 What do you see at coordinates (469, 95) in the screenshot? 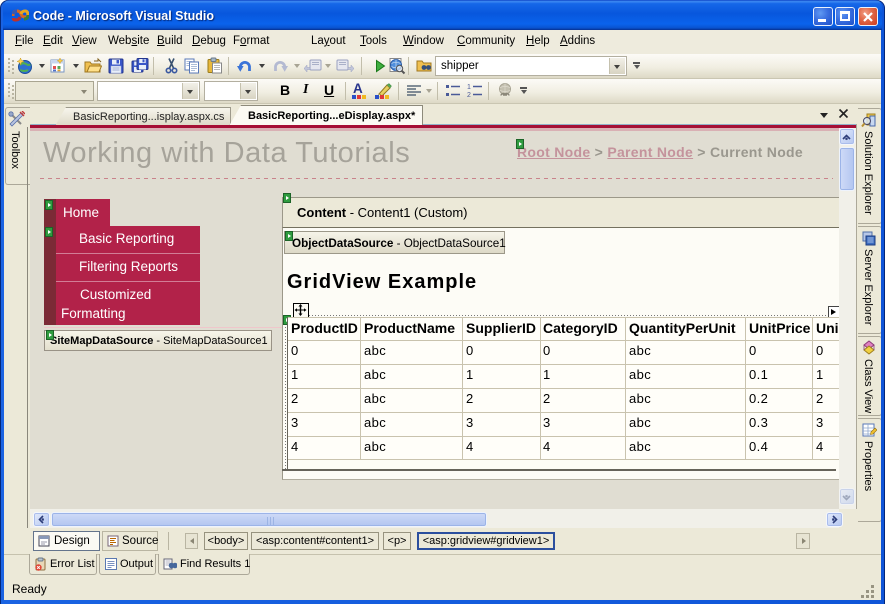
I see `svg-text: 2` at bounding box center [469, 95].